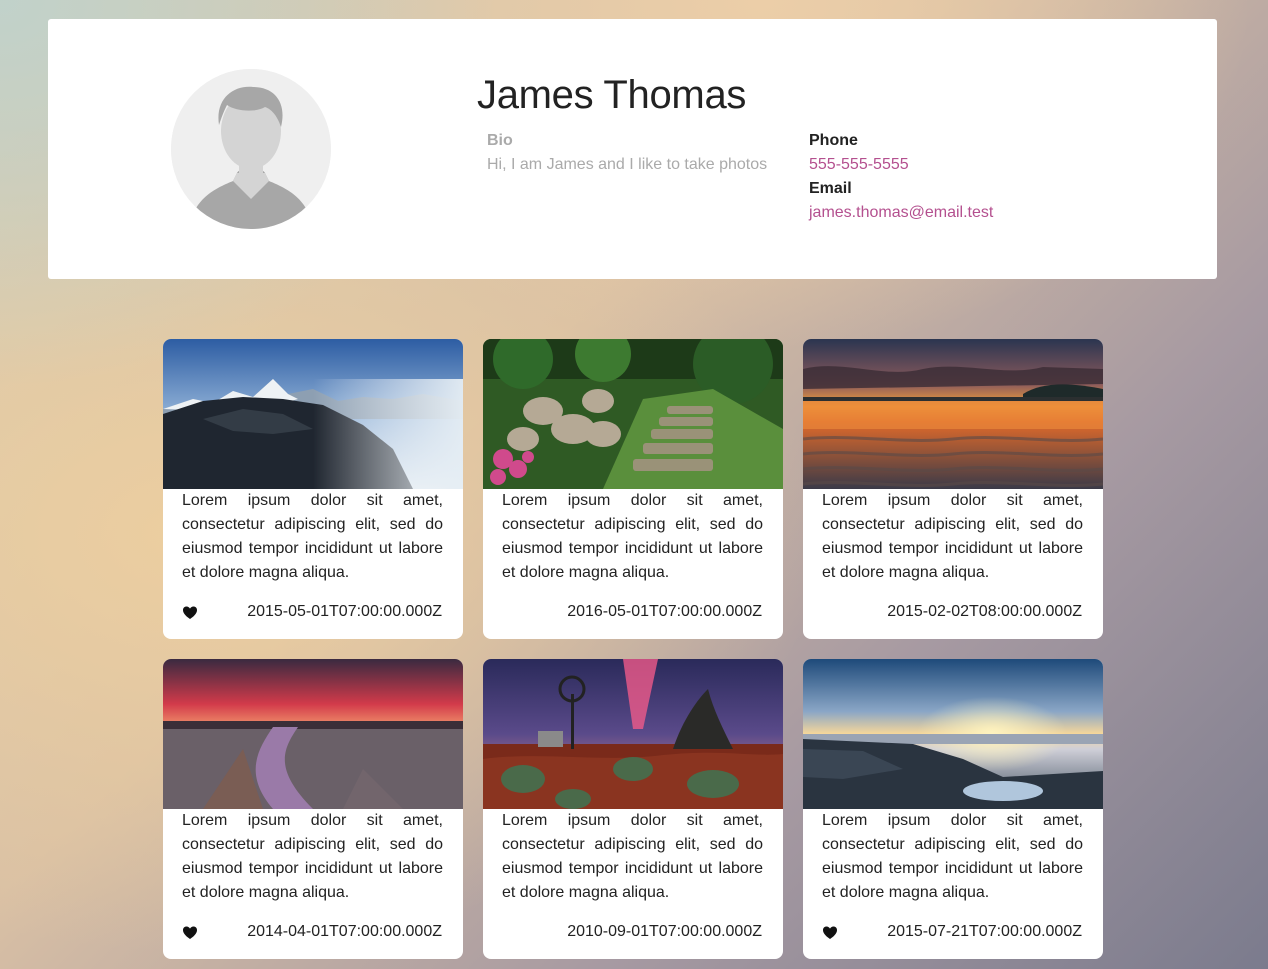 The image size is (1268, 969). Describe the element at coordinates (633, 734) in the screenshot. I see `photo-windmill` at that location.